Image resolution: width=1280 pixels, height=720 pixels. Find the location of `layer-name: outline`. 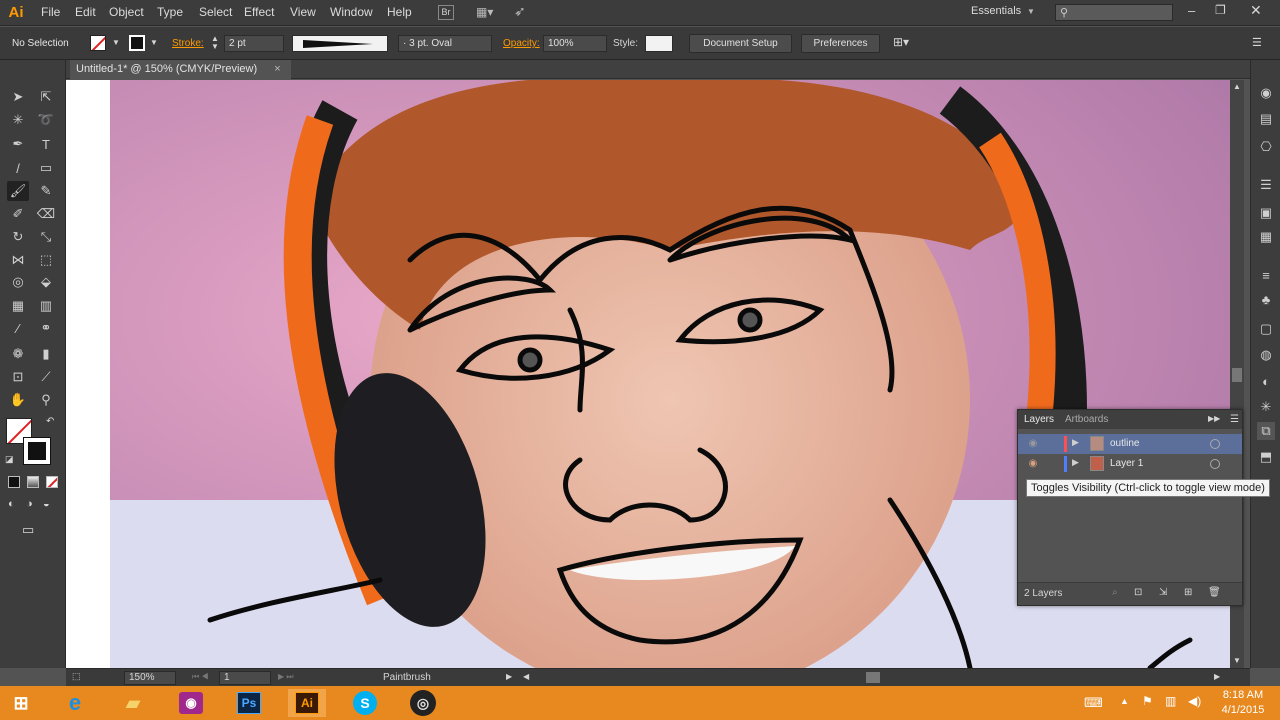

layer-name: outline is located at coordinates (1124, 443).